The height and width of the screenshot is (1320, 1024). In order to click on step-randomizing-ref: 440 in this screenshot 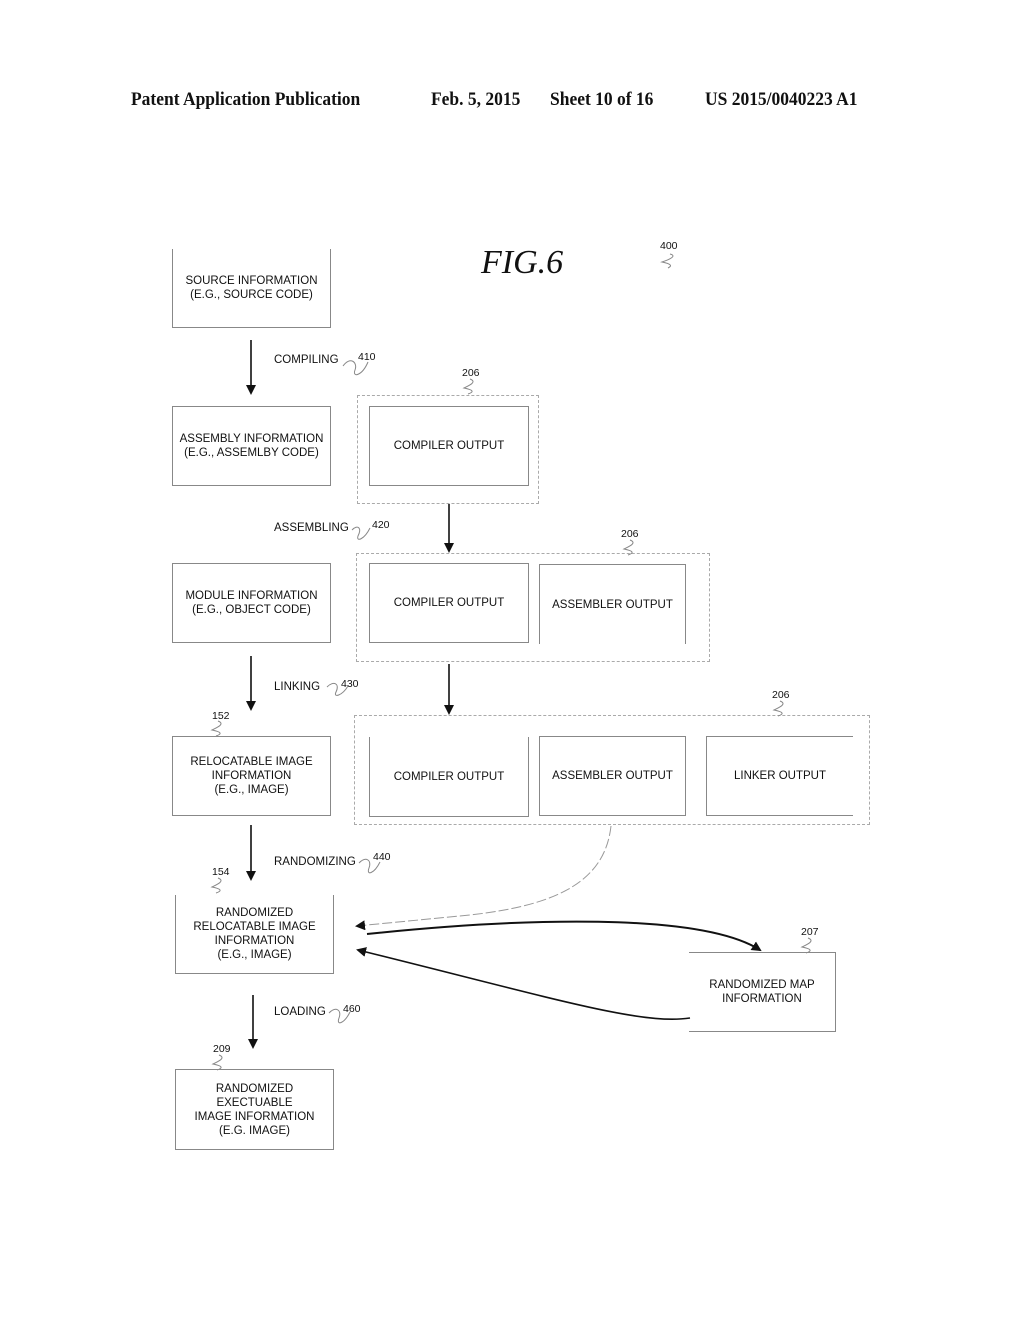, I will do `click(382, 857)`.